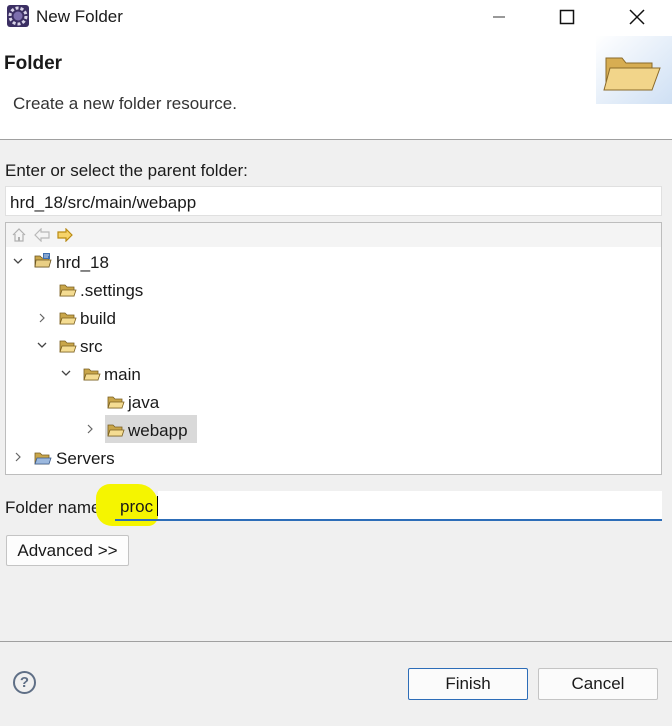  Describe the element at coordinates (567, 17) in the screenshot. I see `maximize-button` at that location.